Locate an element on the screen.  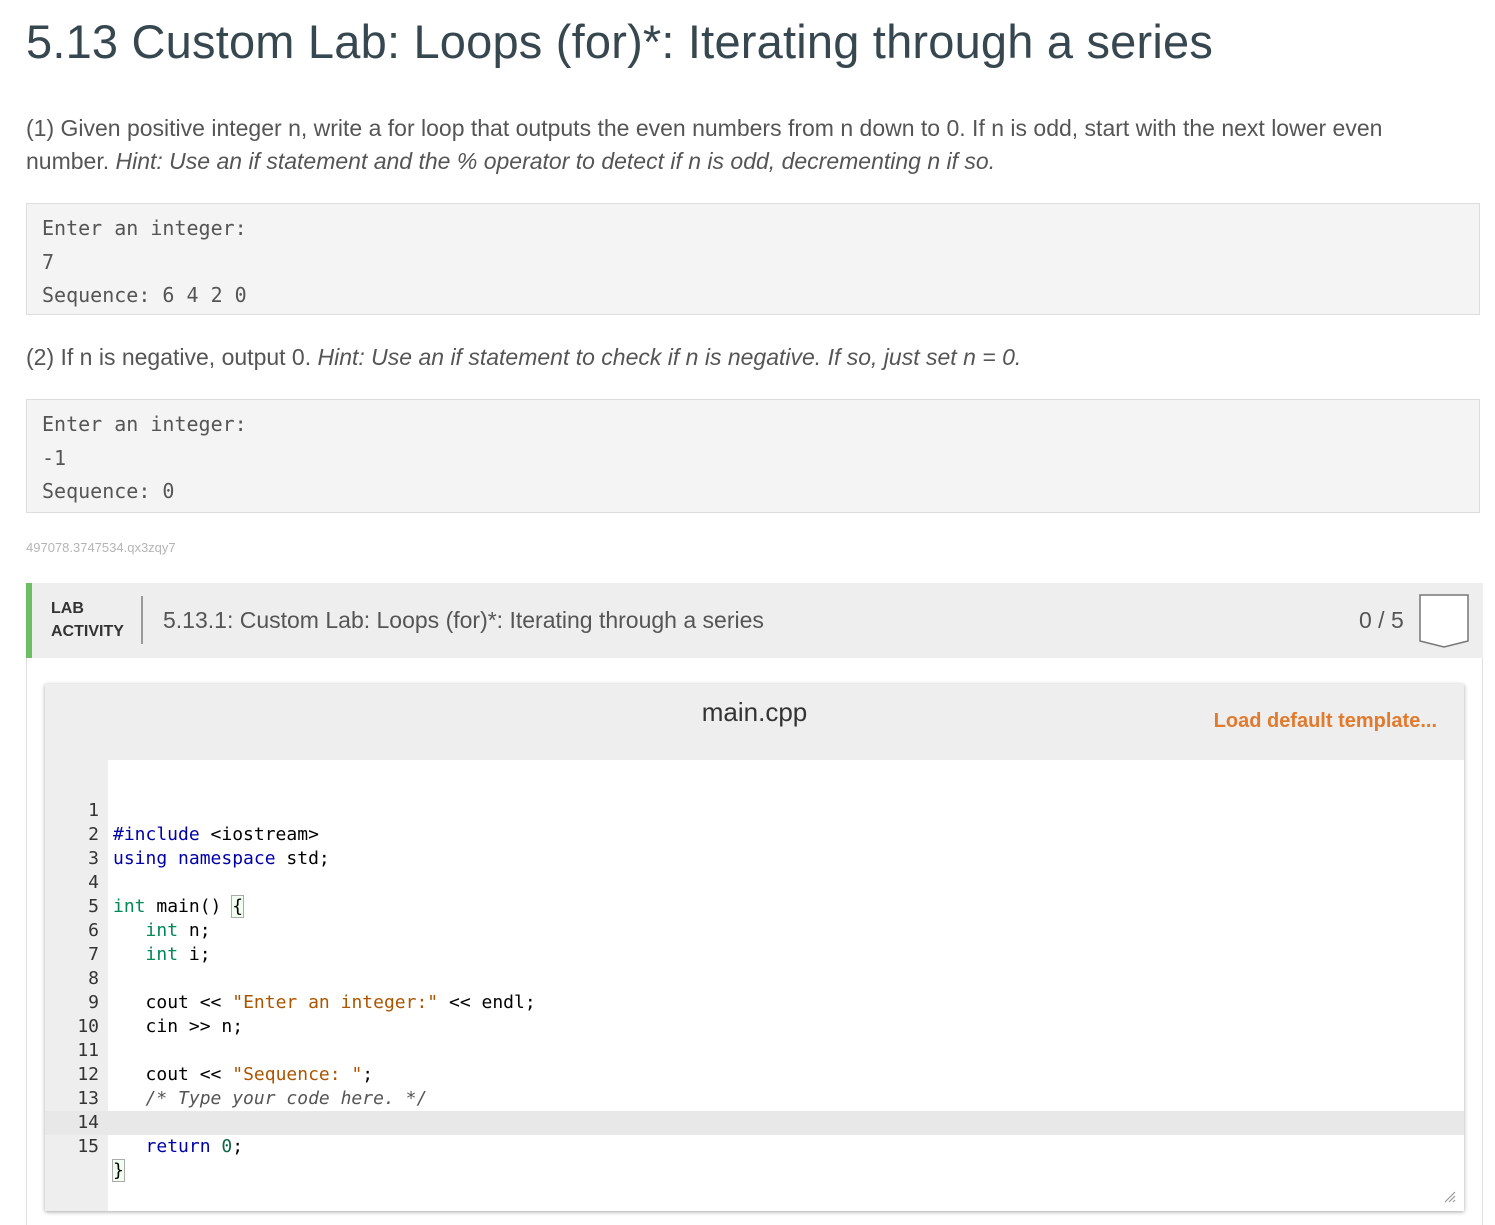
completion-badge-icon is located at coordinates (1444, 621).